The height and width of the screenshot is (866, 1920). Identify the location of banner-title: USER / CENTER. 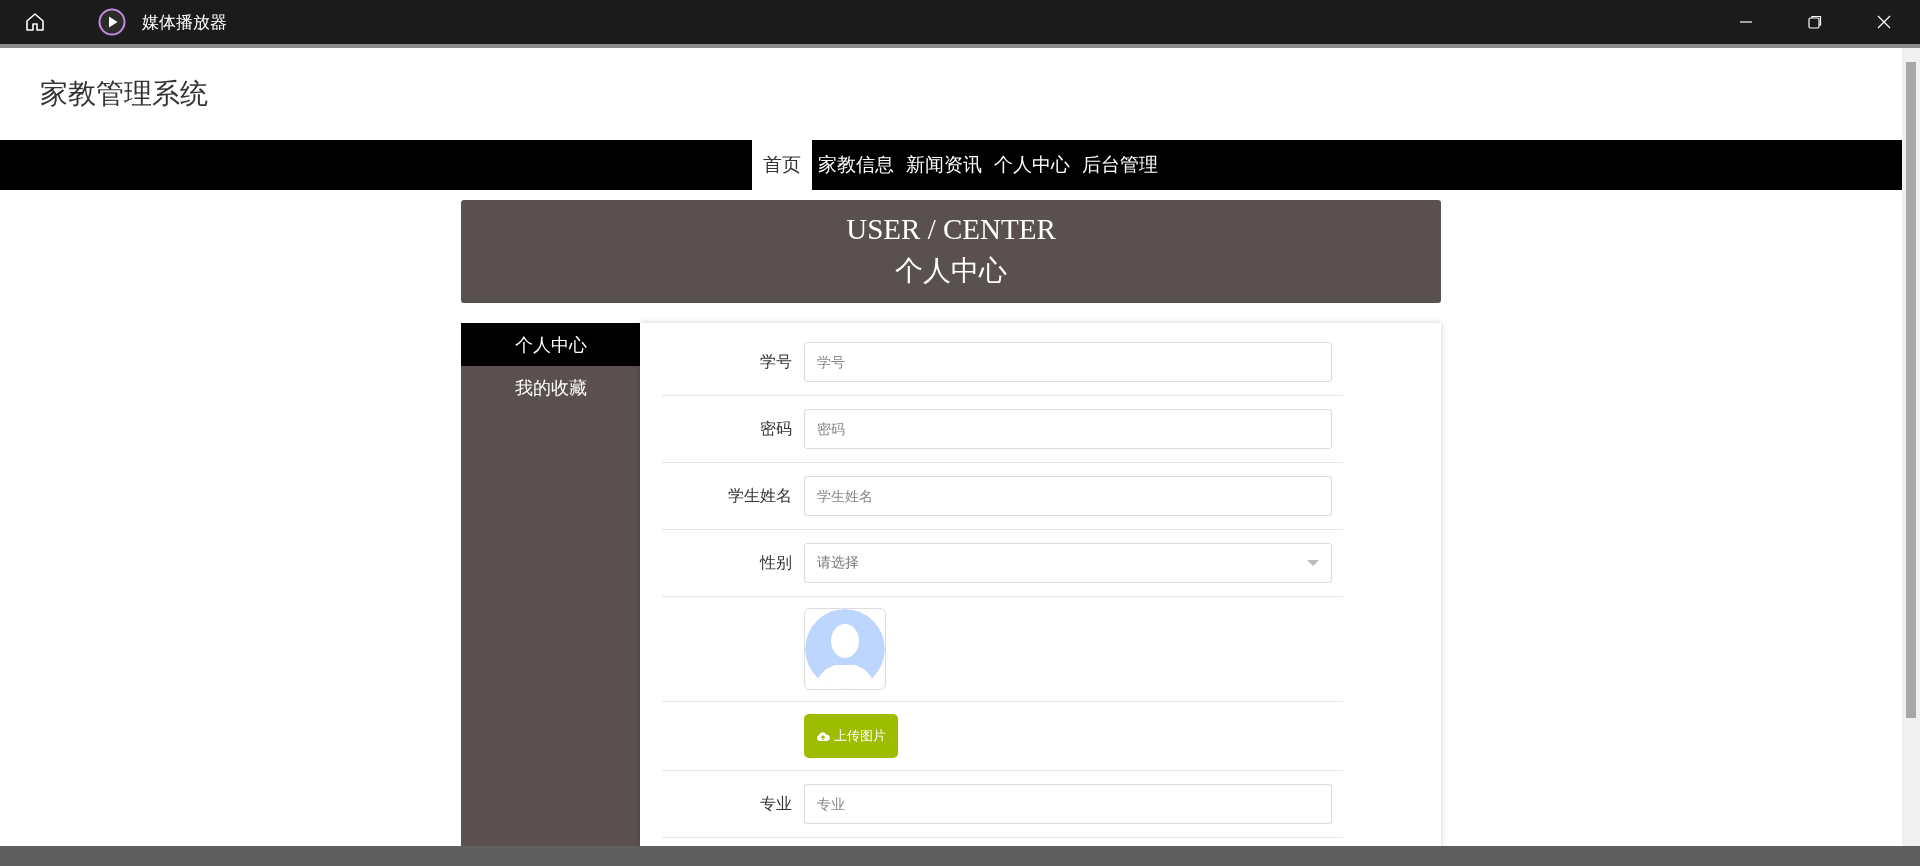
(951, 229).